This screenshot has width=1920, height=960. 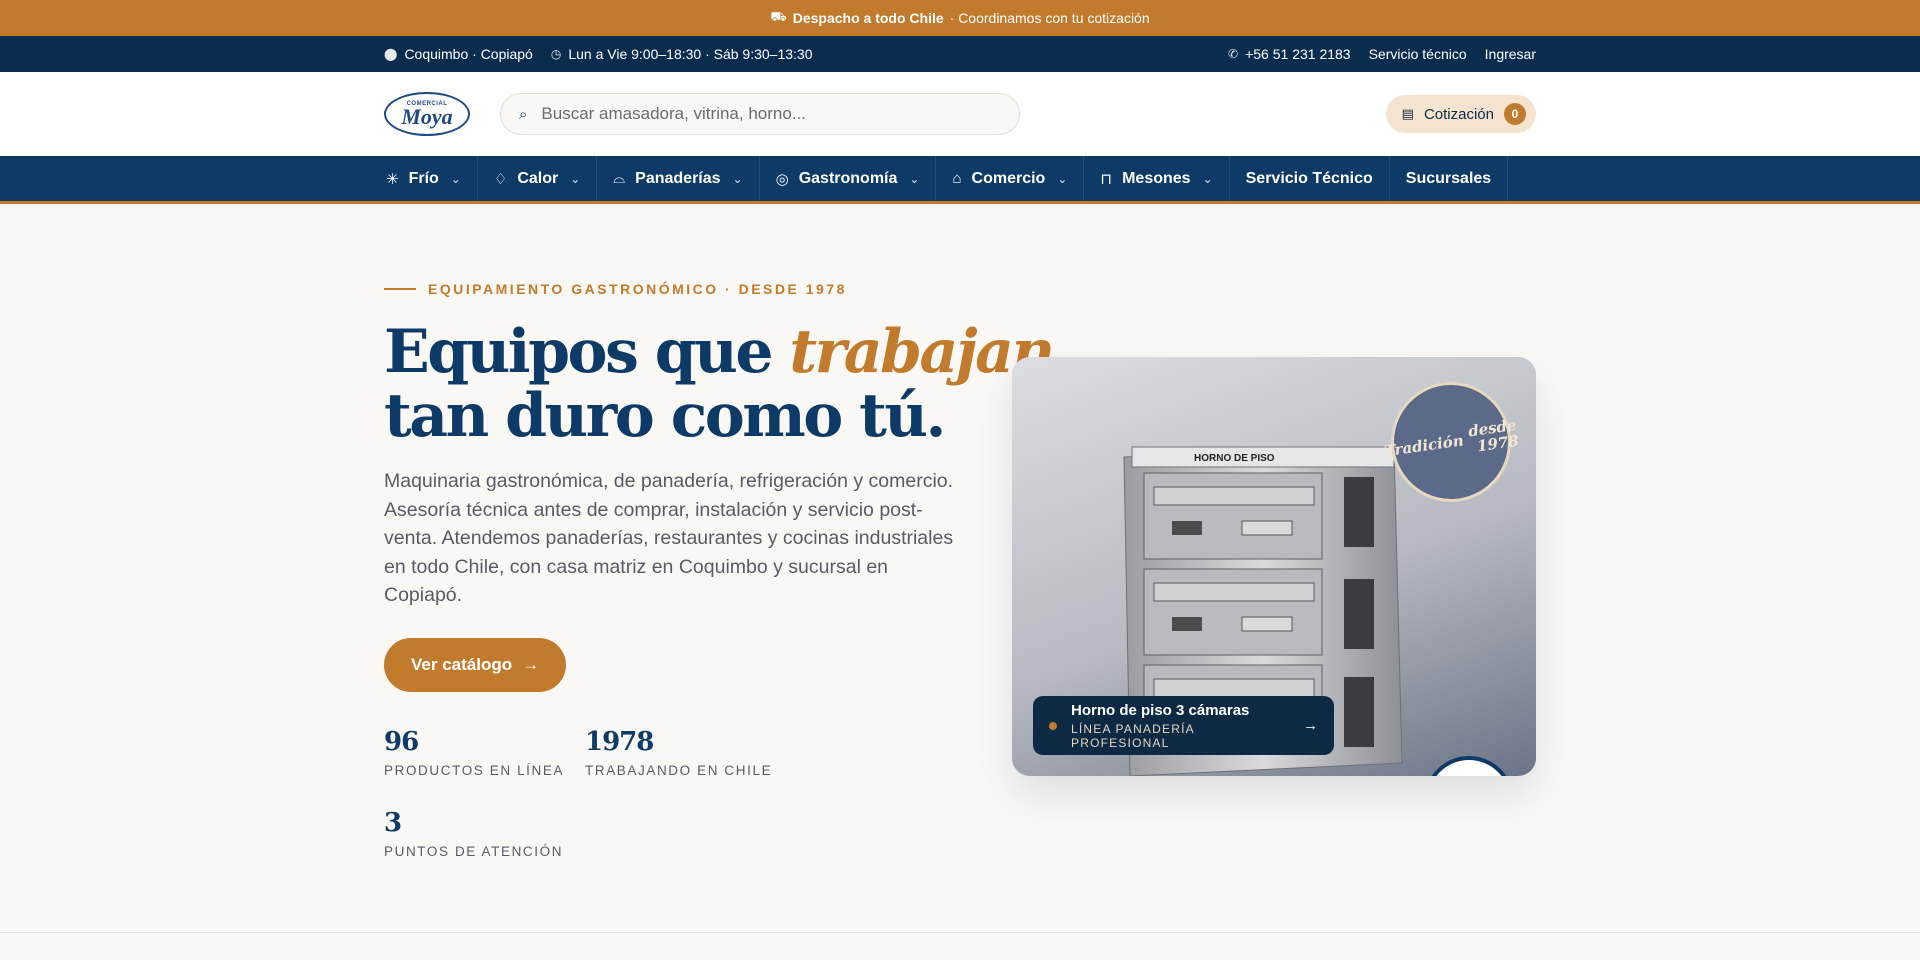 I want to click on caption-title: Horno de piso 3 cámaras, so click(x=1160, y=710).